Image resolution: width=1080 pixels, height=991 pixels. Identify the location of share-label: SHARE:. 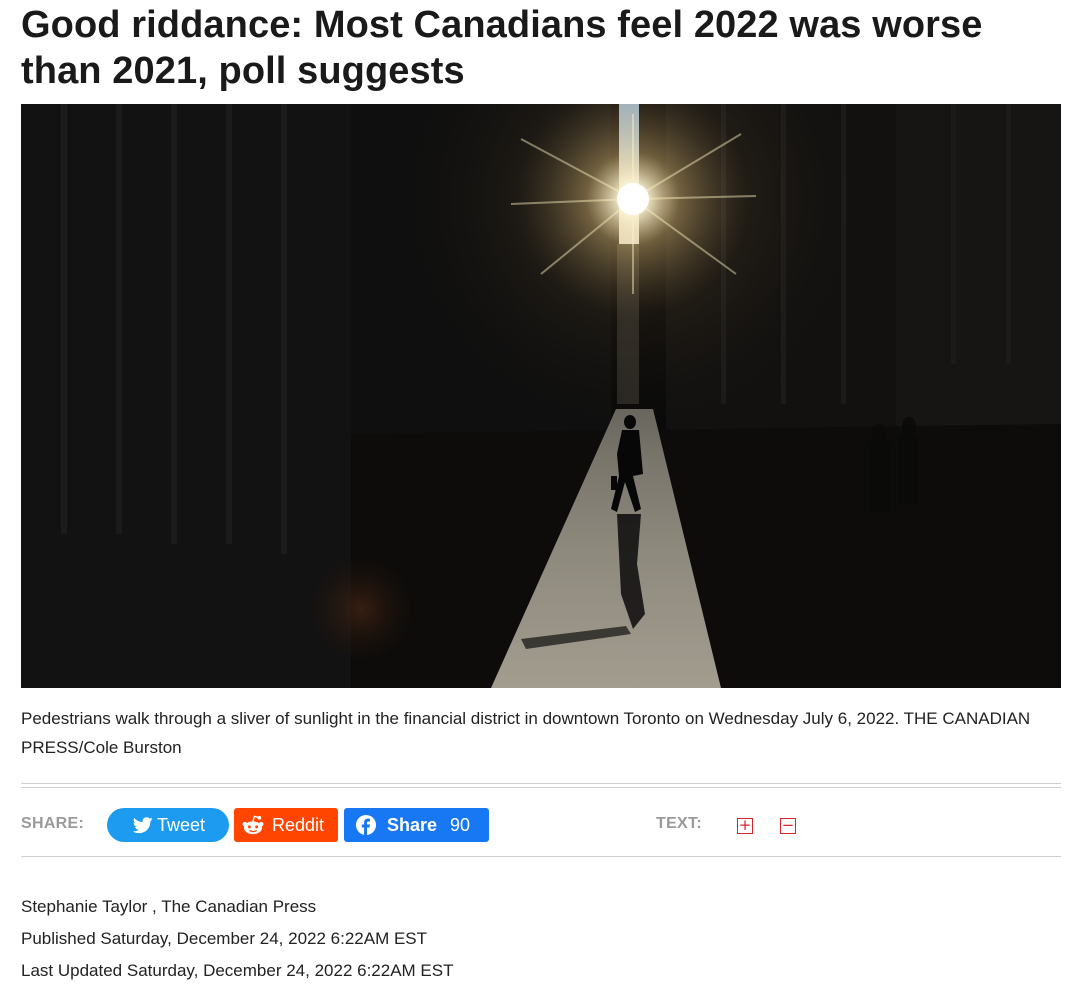
(53, 823).